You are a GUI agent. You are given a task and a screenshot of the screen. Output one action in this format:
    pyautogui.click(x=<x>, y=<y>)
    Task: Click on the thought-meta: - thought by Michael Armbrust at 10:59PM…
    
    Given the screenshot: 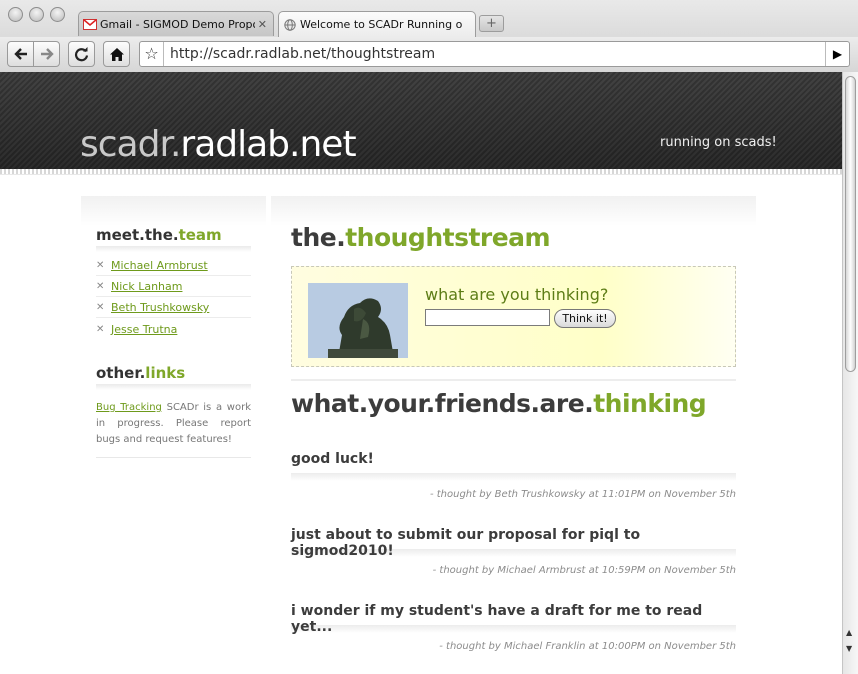 What is the action you would take?
    pyautogui.click(x=584, y=570)
    